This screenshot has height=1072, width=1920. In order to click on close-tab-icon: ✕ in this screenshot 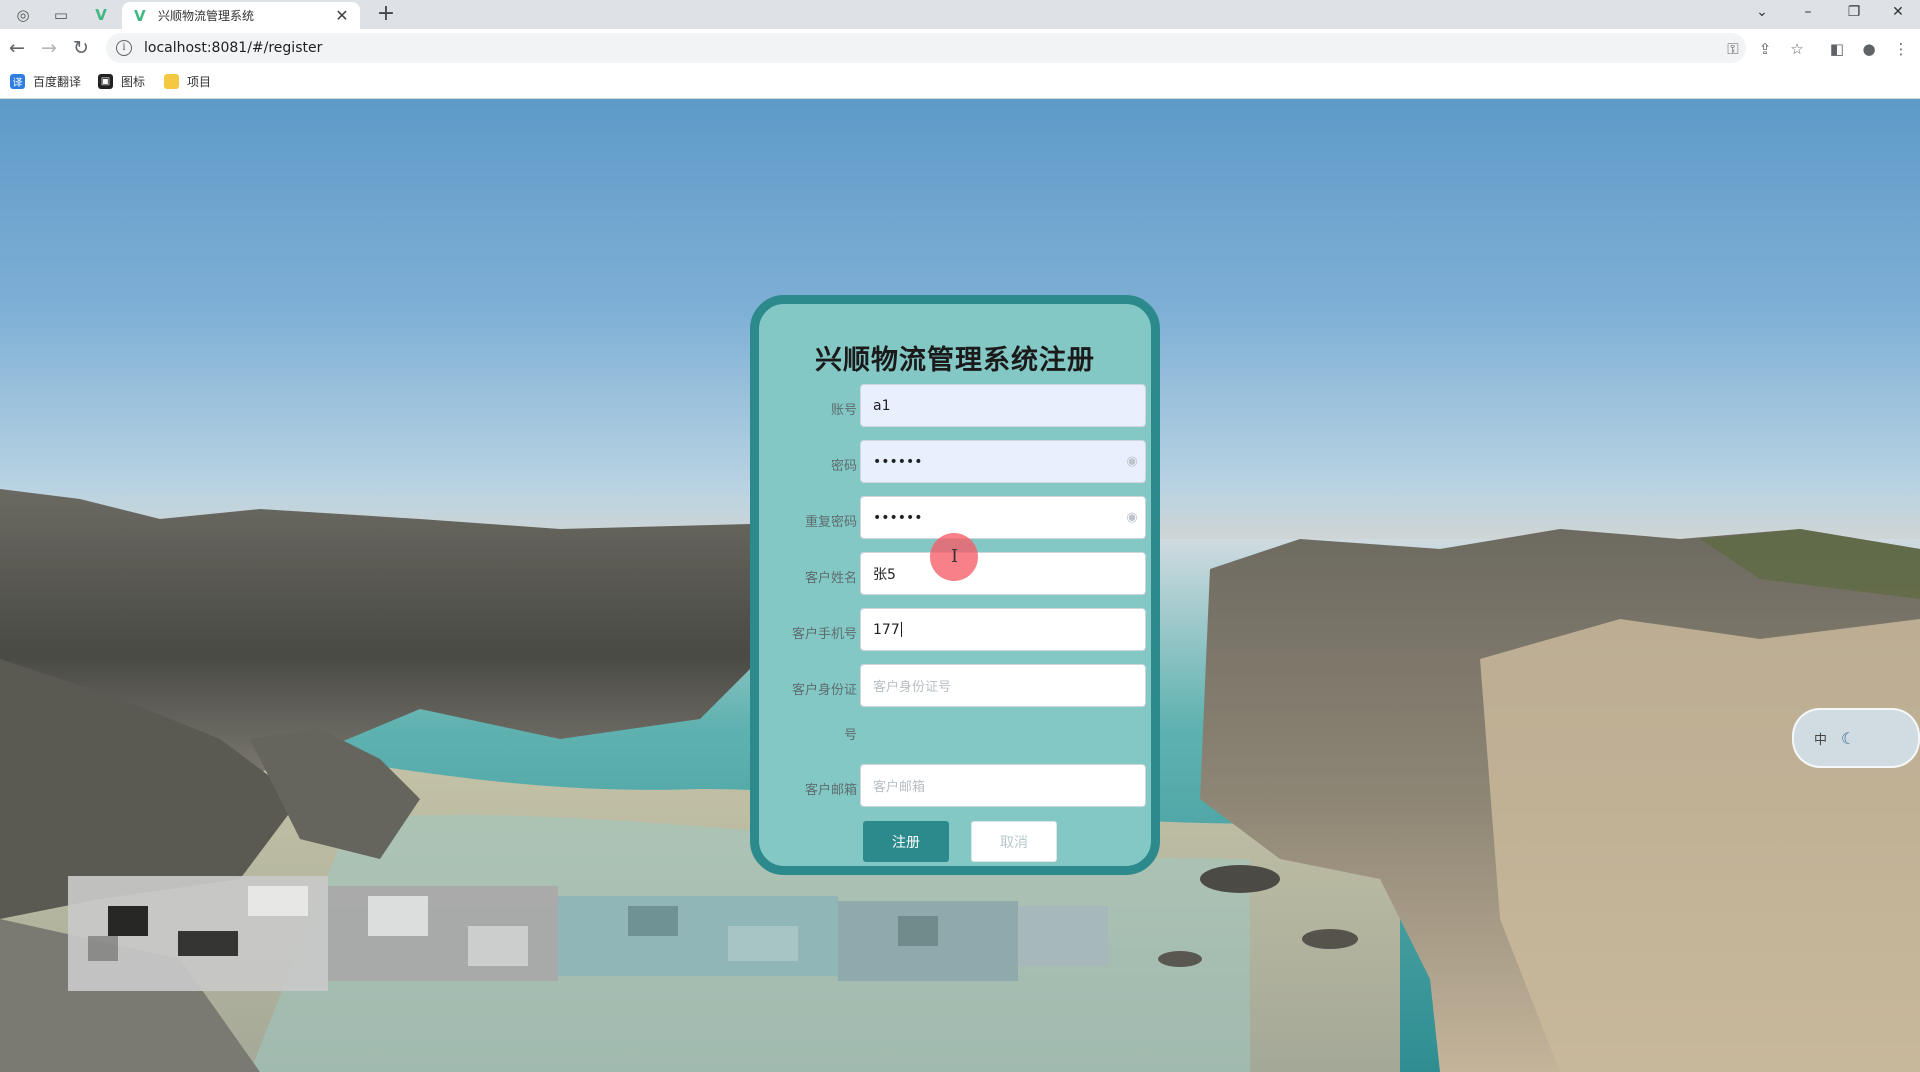, I will do `click(342, 15)`.